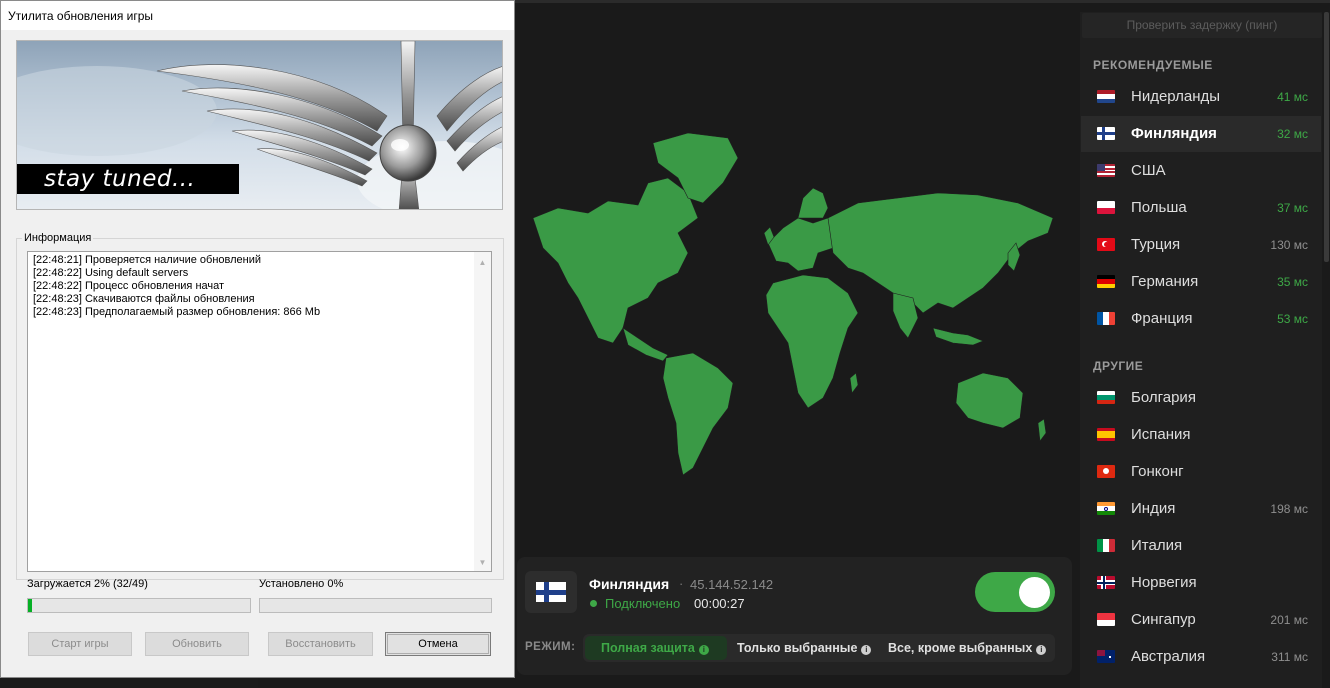 The width and height of the screenshot is (1330, 688). What do you see at coordinates (1153, 65) in the screenshot?
I see `recommended-header: РЕКОМЕНДУЕМЫЕ` at bounding box center [1153, 65].